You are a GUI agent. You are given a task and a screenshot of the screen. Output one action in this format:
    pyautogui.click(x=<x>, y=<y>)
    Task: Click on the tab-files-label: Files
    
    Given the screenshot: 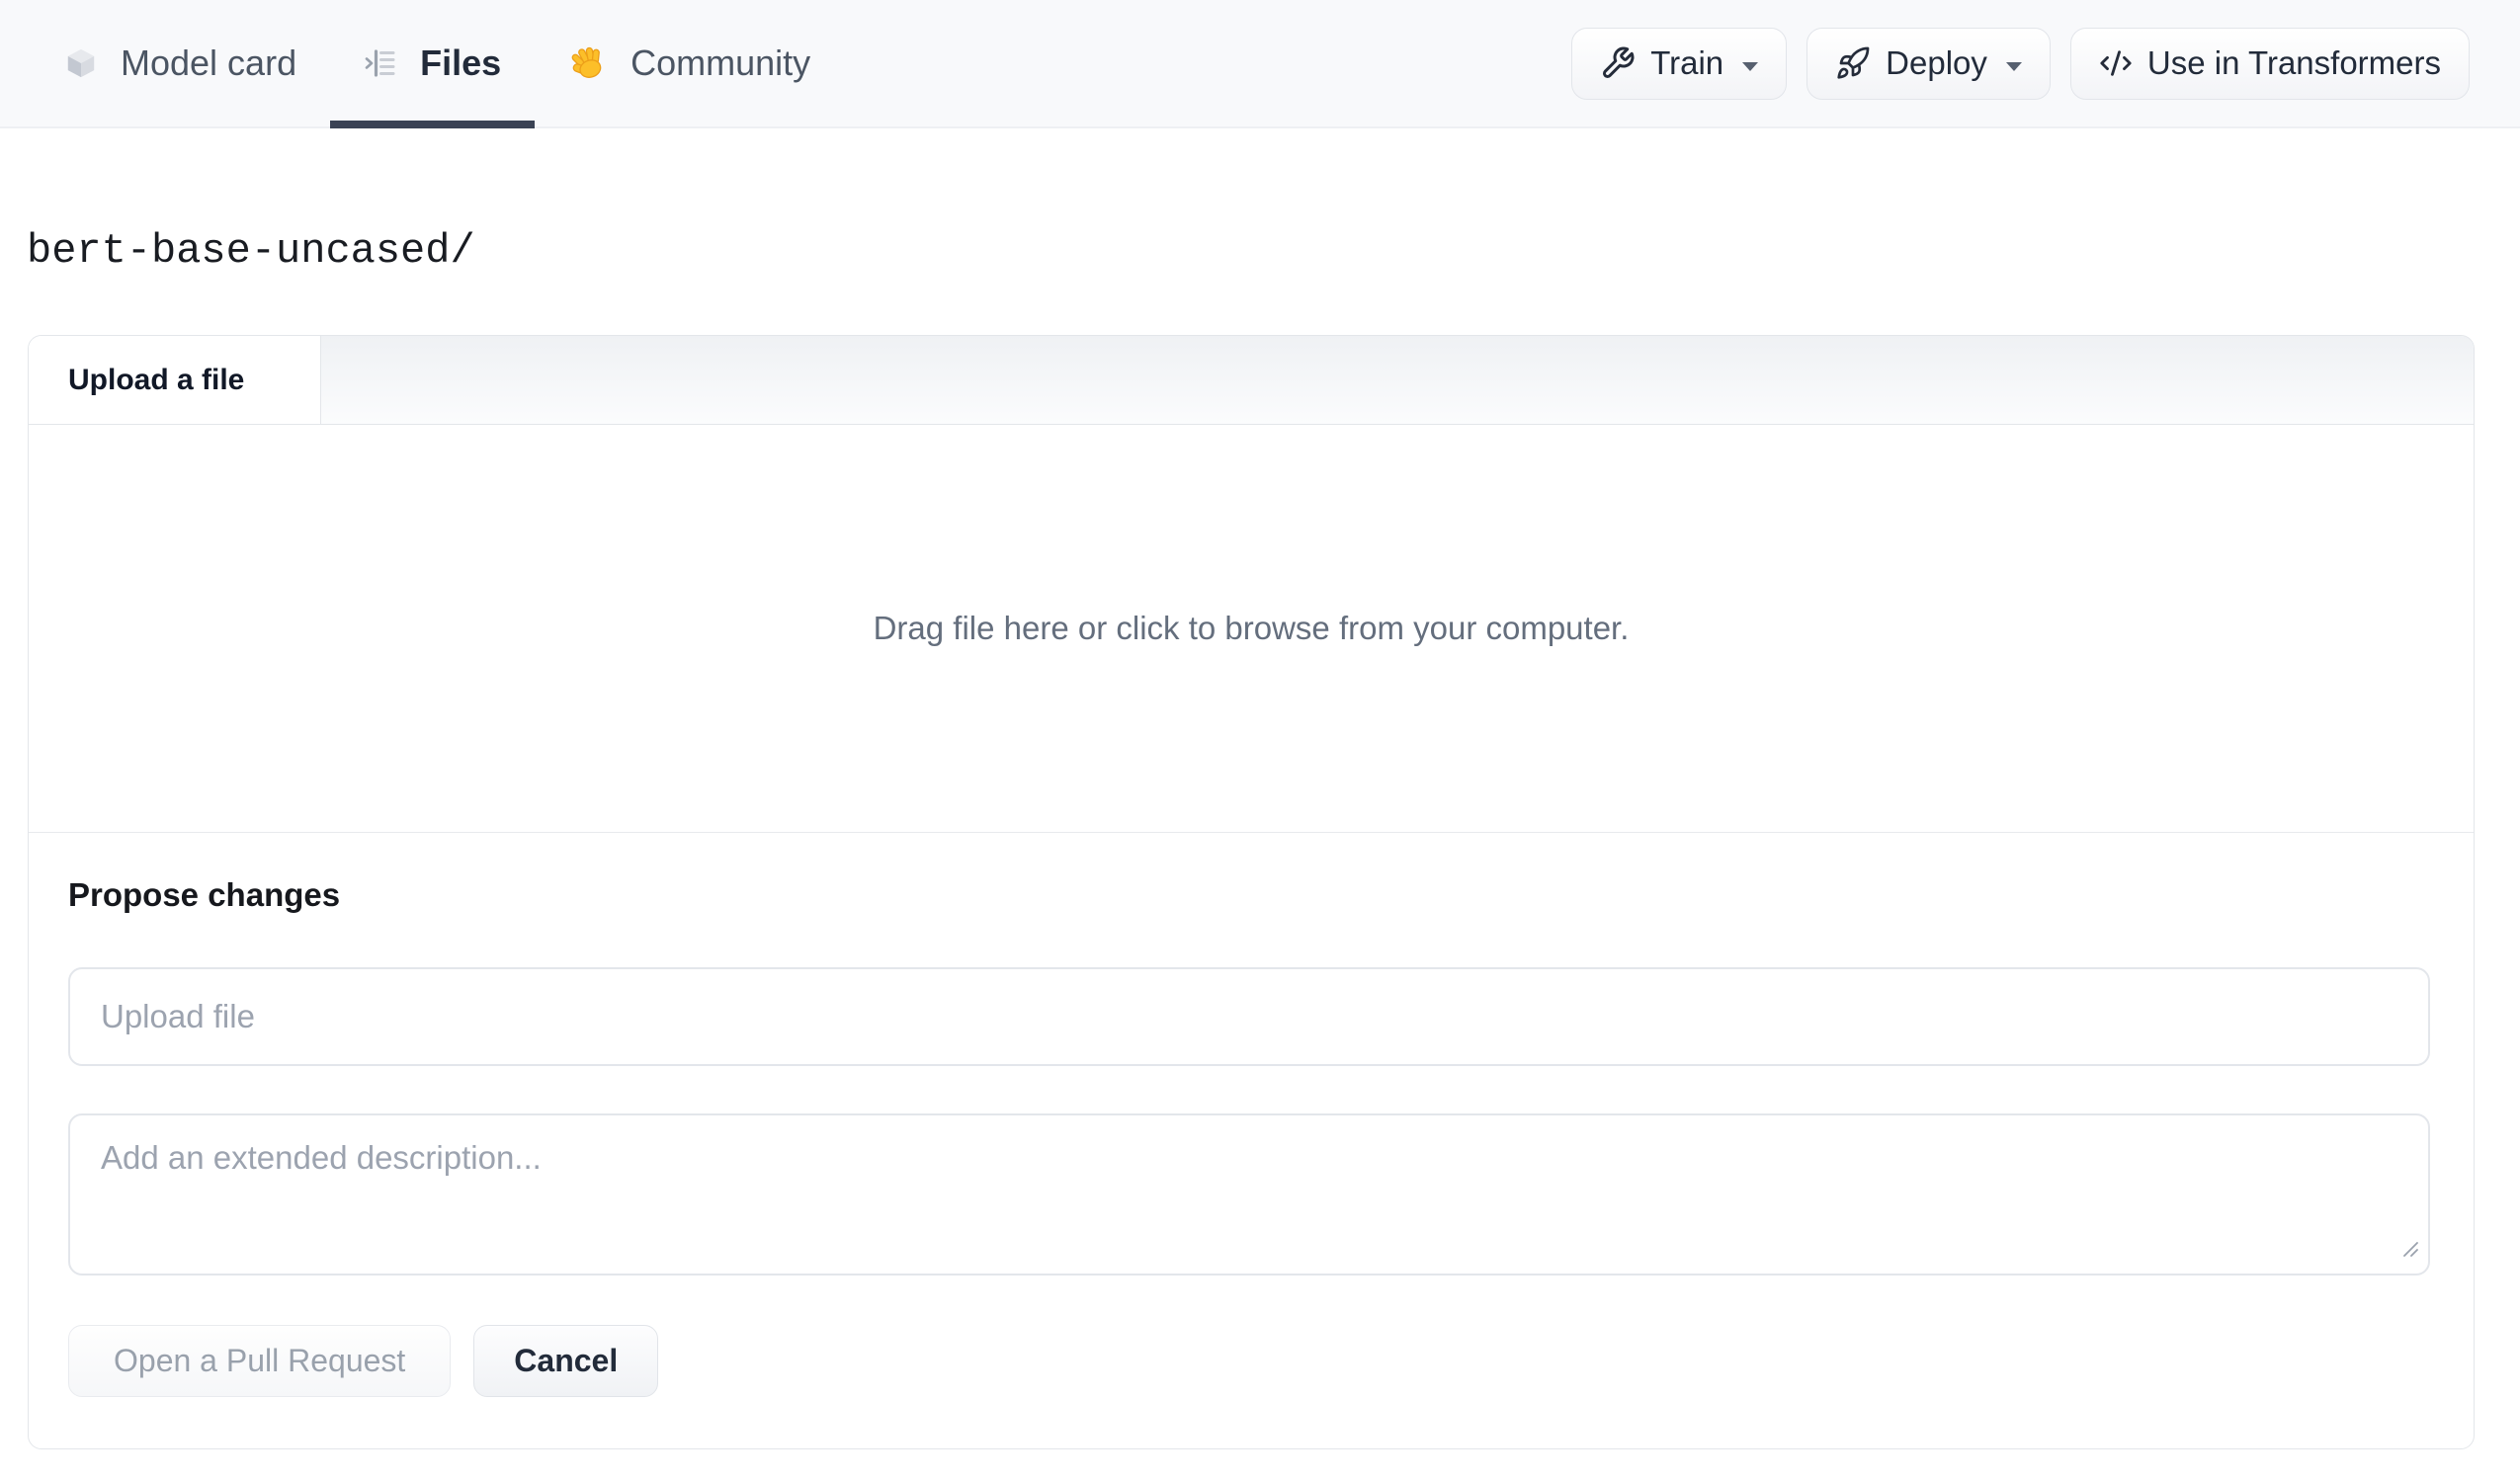 What is the action you would take?
    pyautogui.click(x=461, y=62)
    